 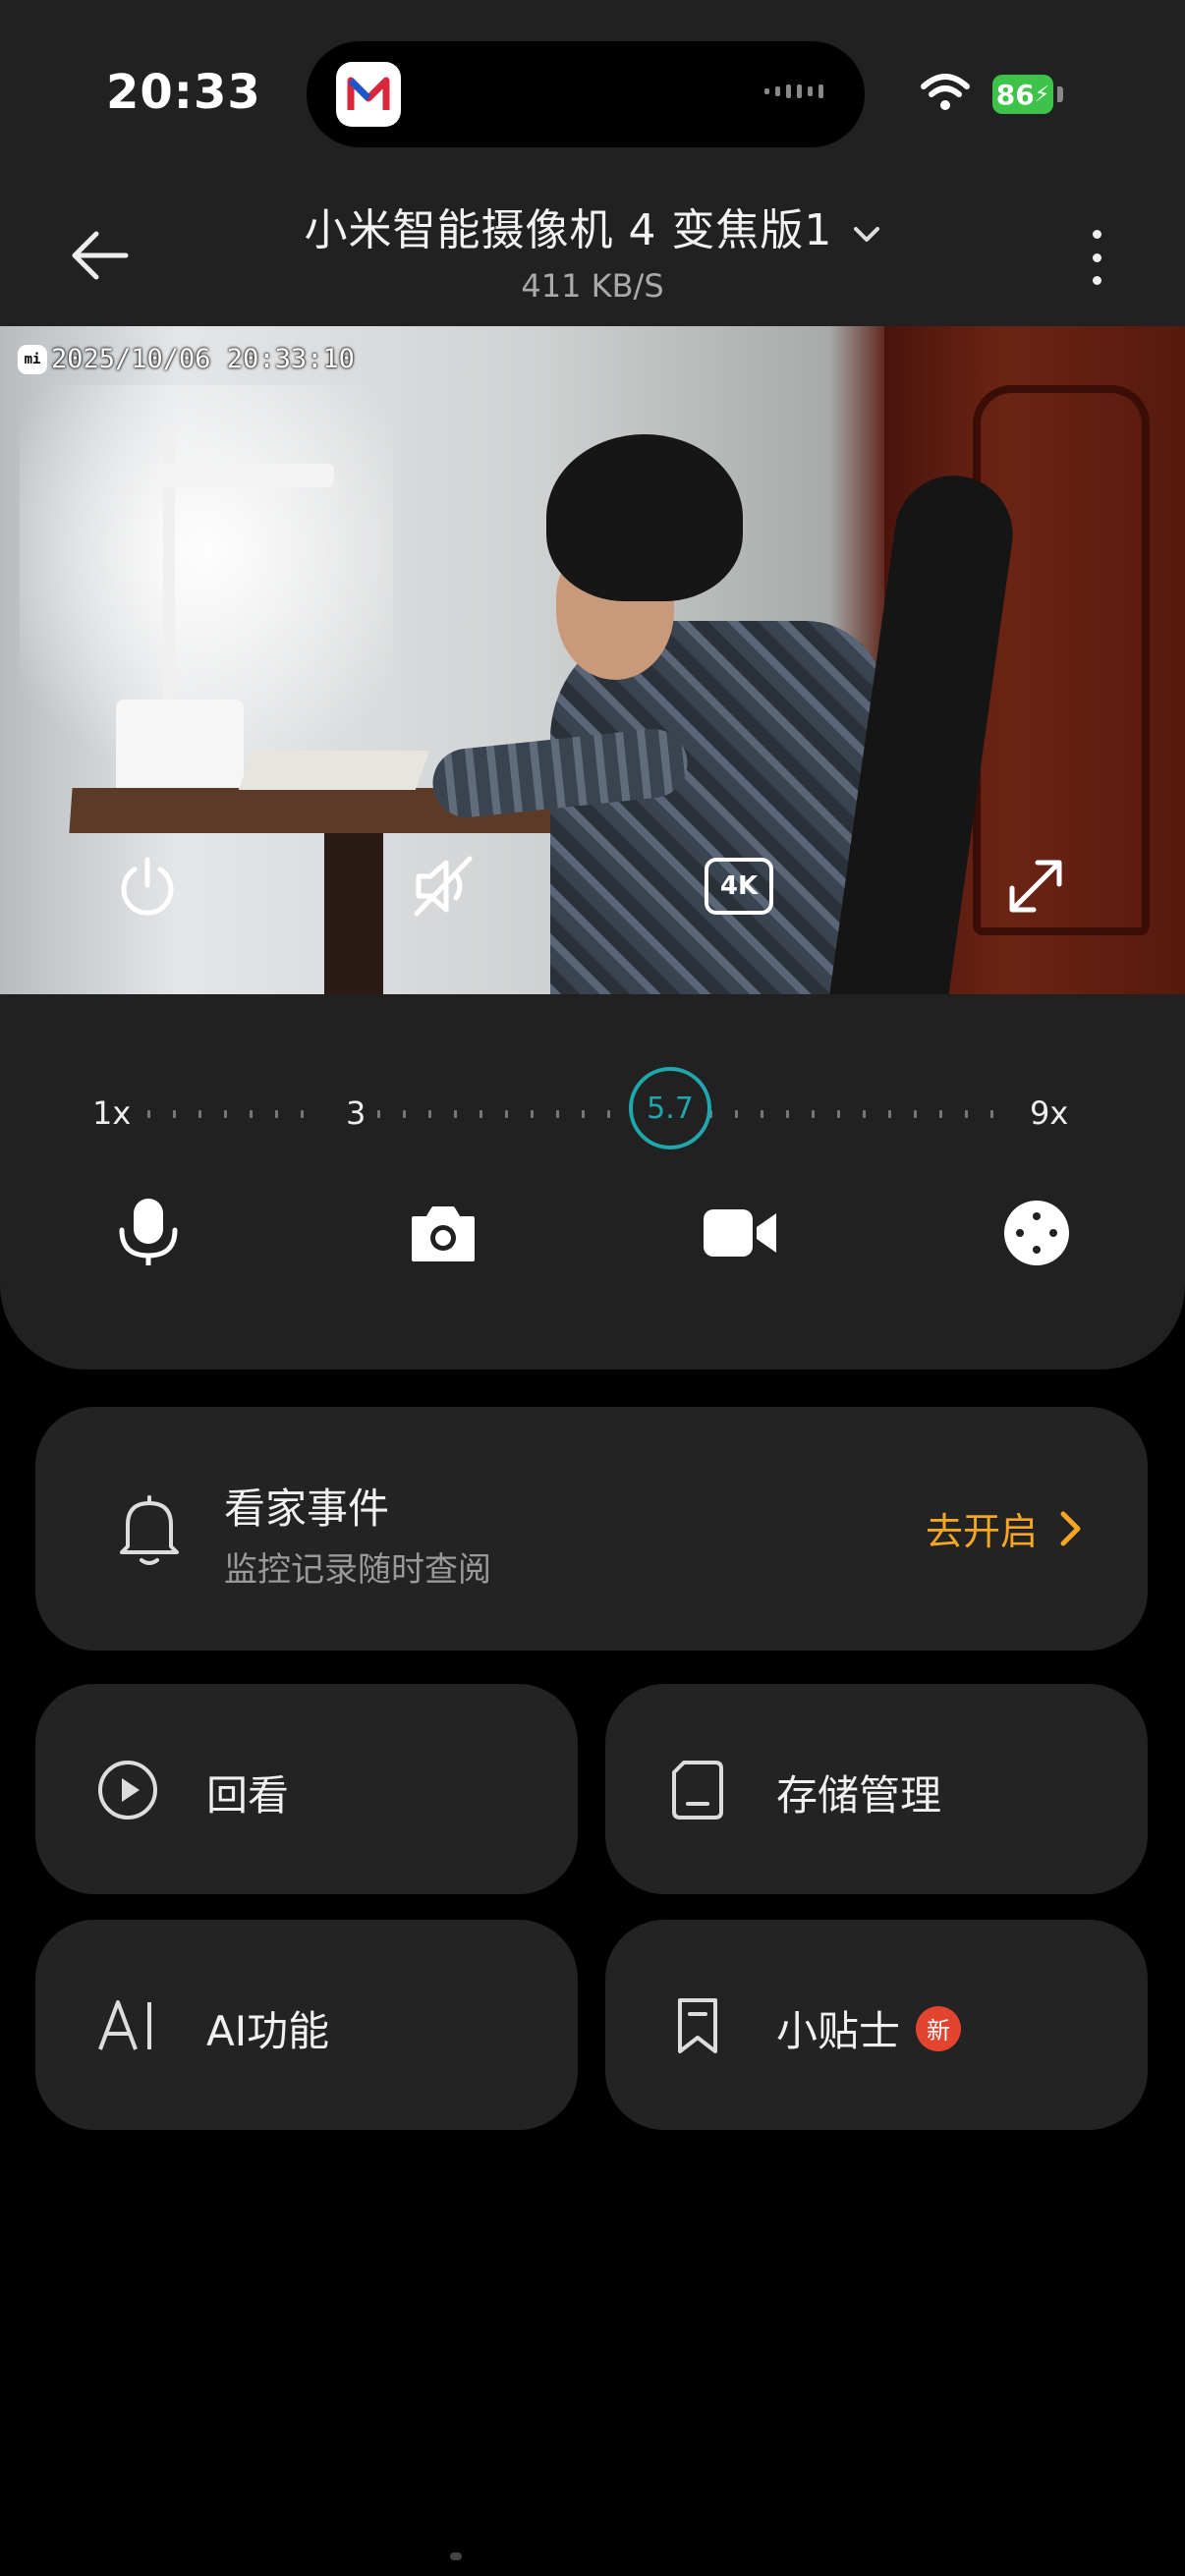 I want to click on charging-icon: ⚡, so click(x=1042, y=94).